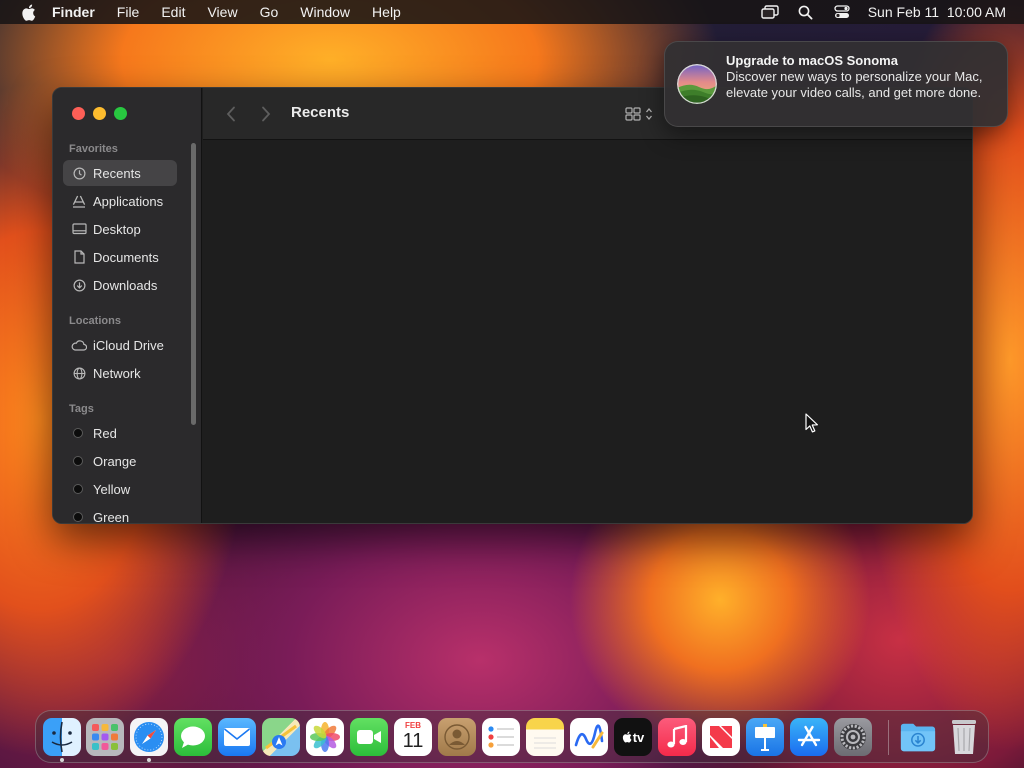 This screenshot has height=768, width=1024. Describe the element at coordinates (173, 12) in the screenshot. I see `menu-edit: Edit` at that location.